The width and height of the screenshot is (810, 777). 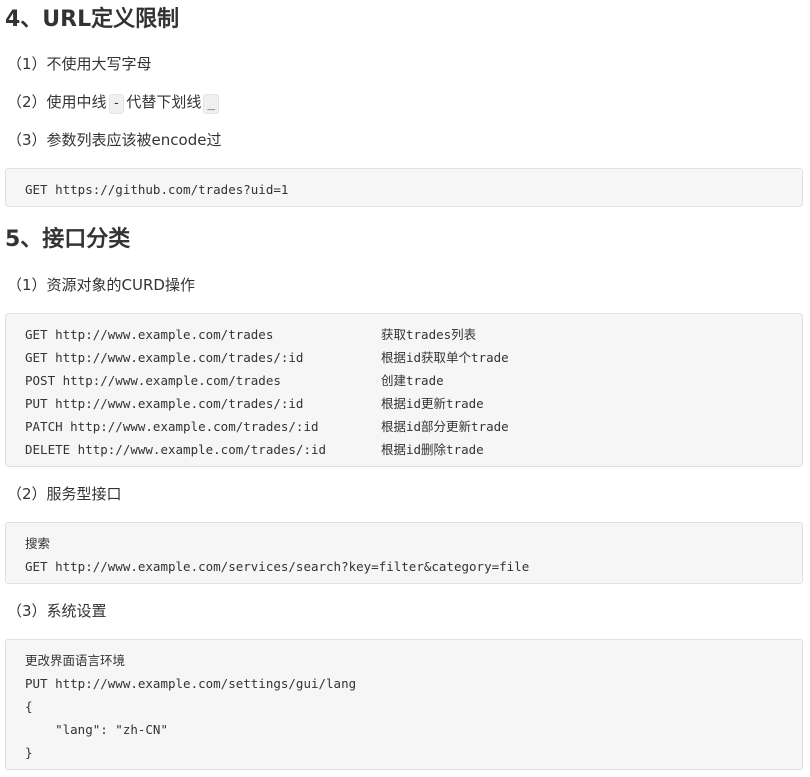 What do you see at coordinates (211, 104) in the screenshot?
I see `inline-code-underscore: _` at bounding box center [211, 104].